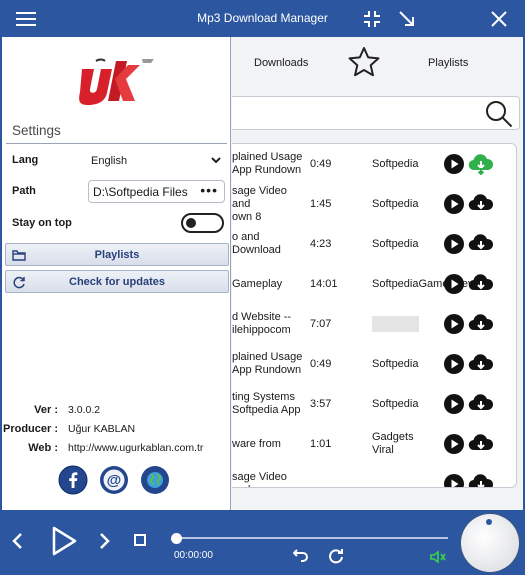 This screenshot has width=525, height=575. I want to click on browse-path-button: •••, so click(209, 190).